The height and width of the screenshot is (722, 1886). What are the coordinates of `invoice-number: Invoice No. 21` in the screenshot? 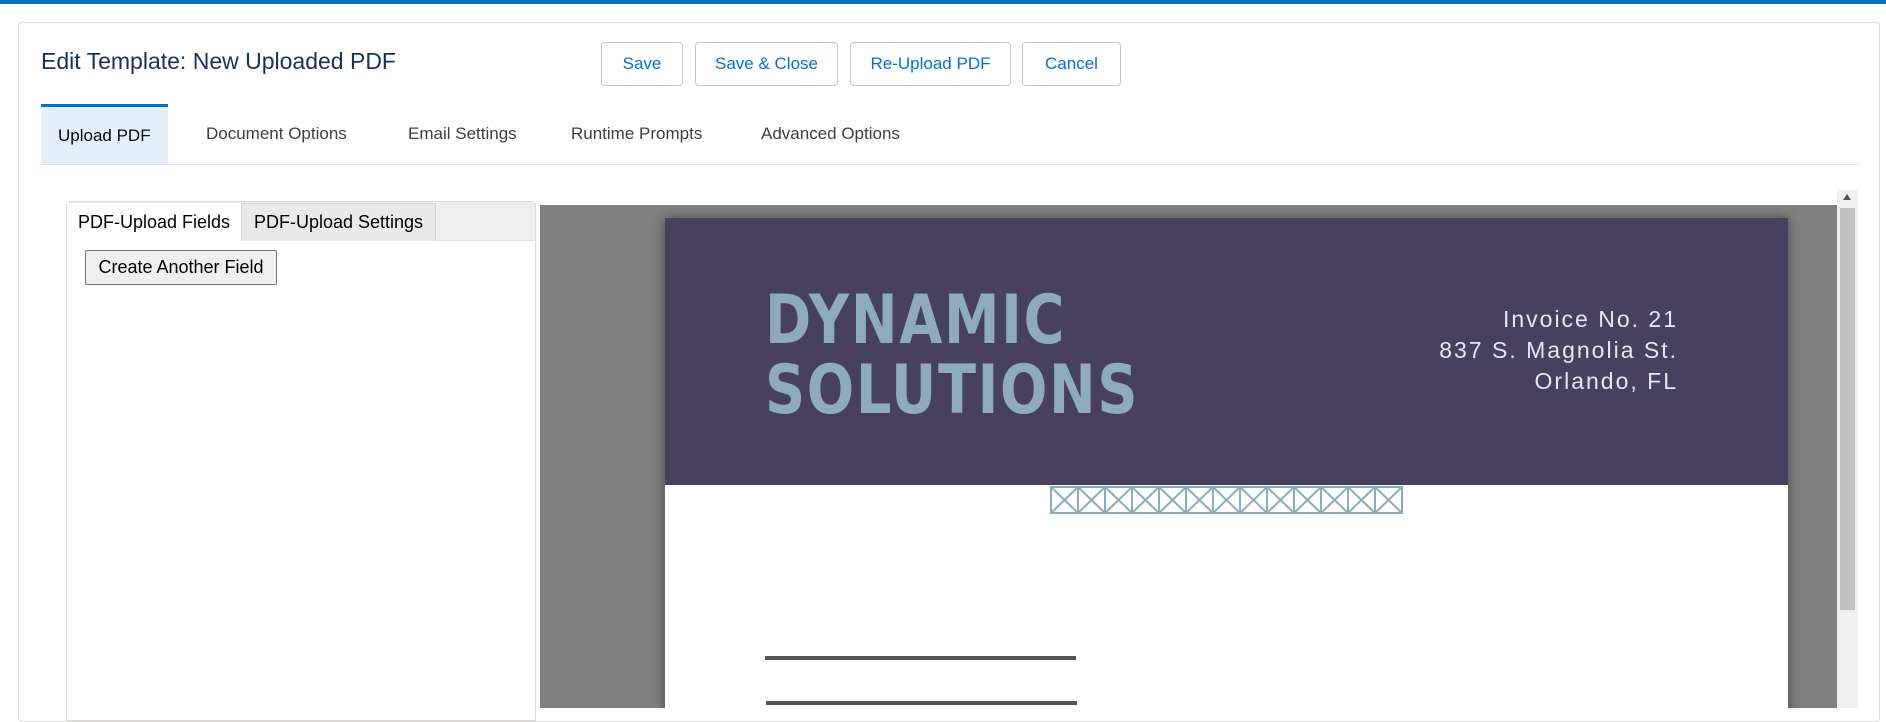 It's located at (1590, 319).